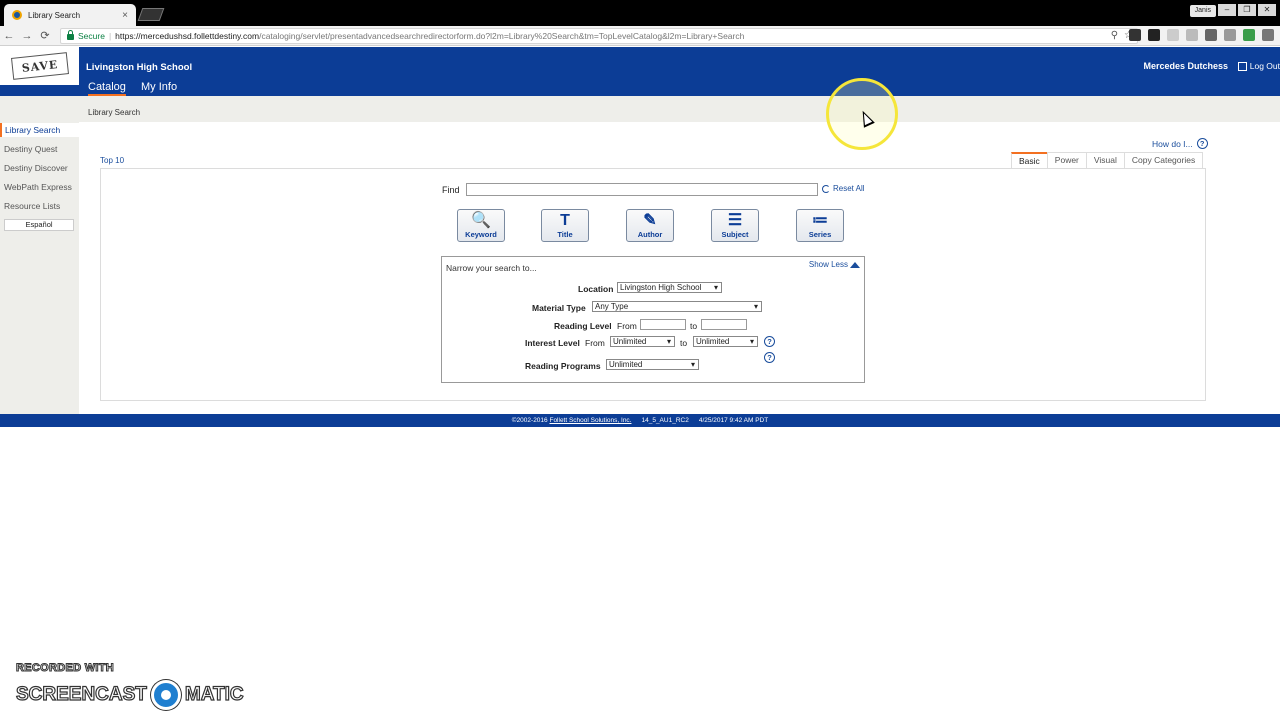  What do you see at coordinates (1242, 66) in the screenshot?
I see `logout-icon` at bounding box center [1242, 66].